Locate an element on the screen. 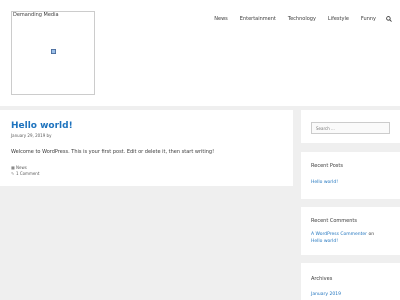  broken-image-icon is located at coordinates (53, 51).